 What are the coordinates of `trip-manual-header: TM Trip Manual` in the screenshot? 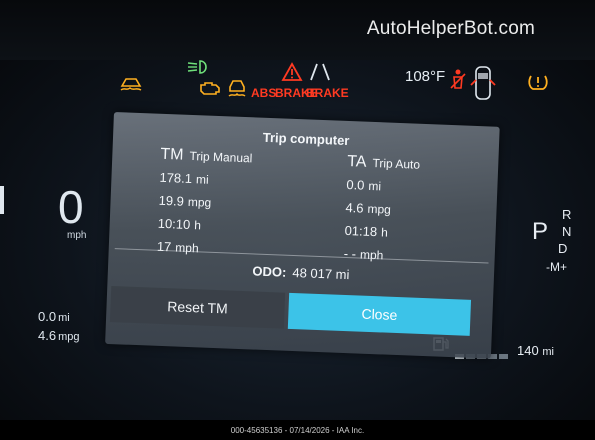 It's located at (206, 157).